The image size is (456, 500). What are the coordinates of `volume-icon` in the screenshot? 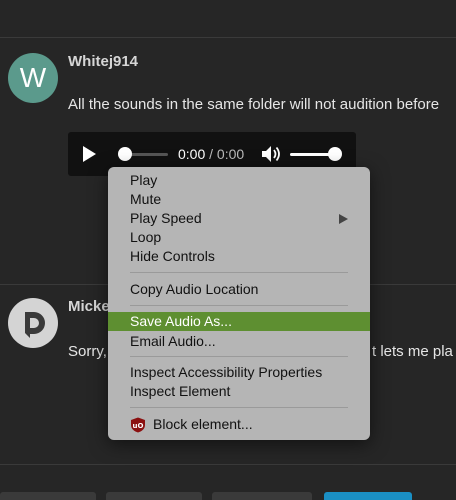 It's located at (271, 154).